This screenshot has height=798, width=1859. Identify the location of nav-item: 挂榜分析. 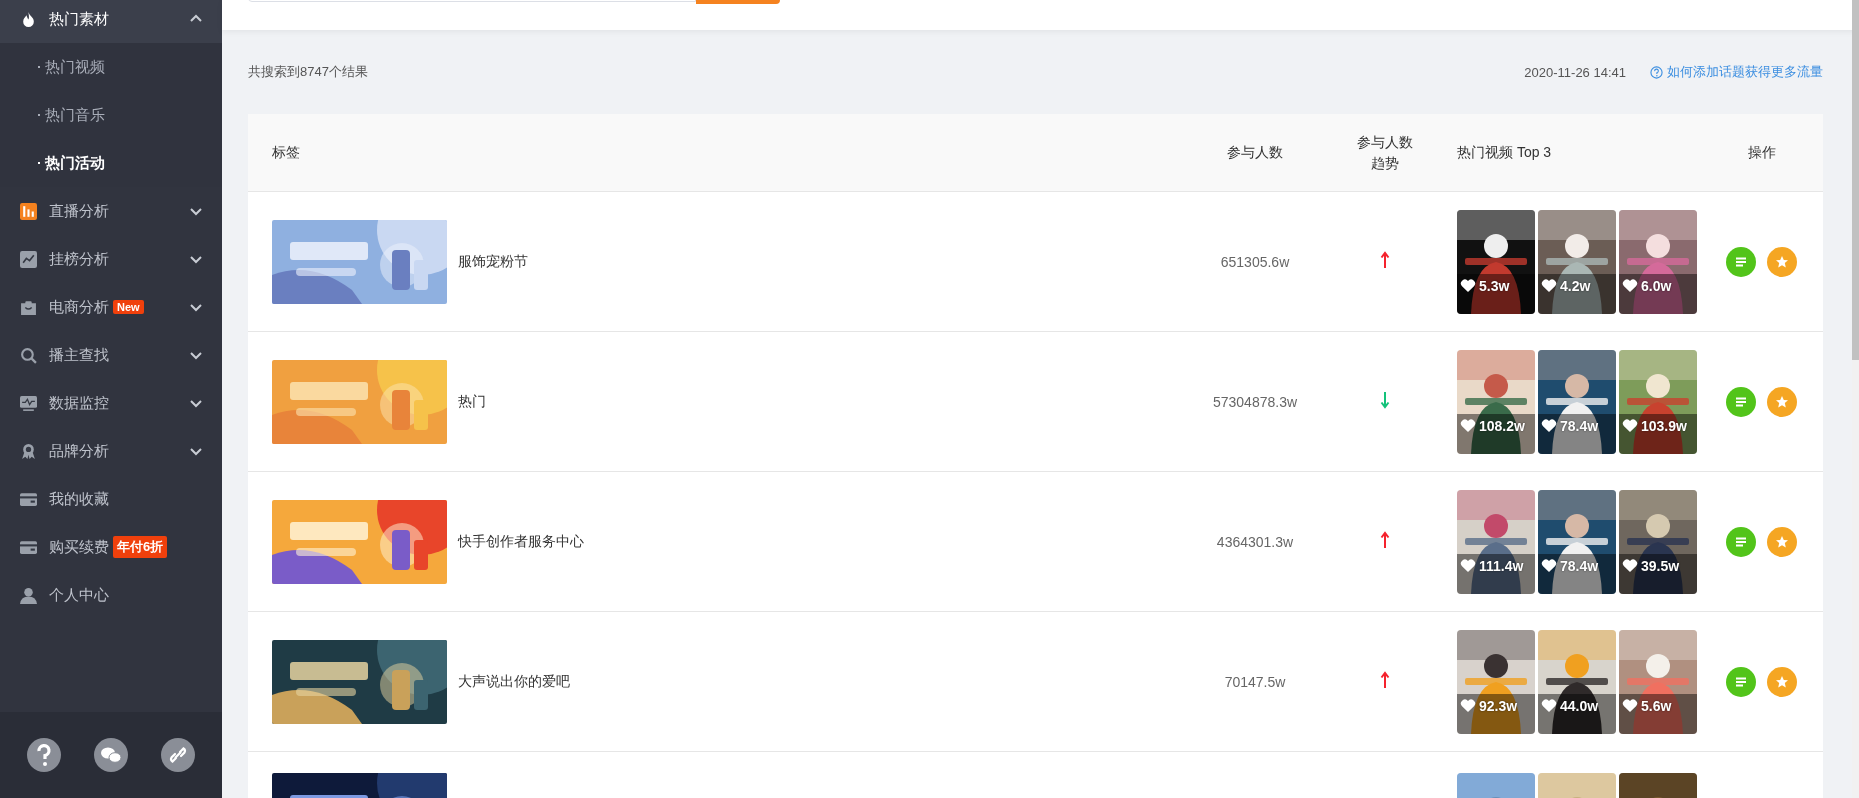
(111, 259).